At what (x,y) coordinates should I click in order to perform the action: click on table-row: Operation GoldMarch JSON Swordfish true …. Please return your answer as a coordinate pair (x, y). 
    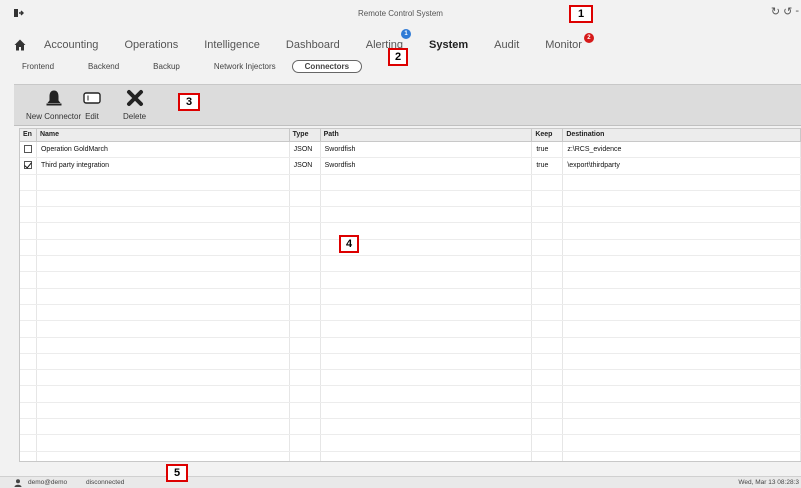
    Looking at the image, I should click on (410, 150).